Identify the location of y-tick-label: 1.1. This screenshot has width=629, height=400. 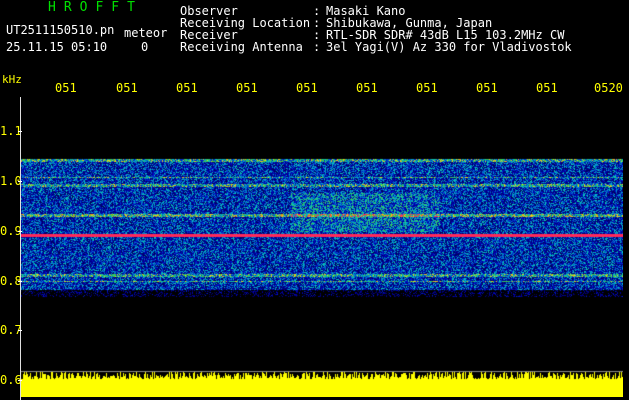
(11, 131).